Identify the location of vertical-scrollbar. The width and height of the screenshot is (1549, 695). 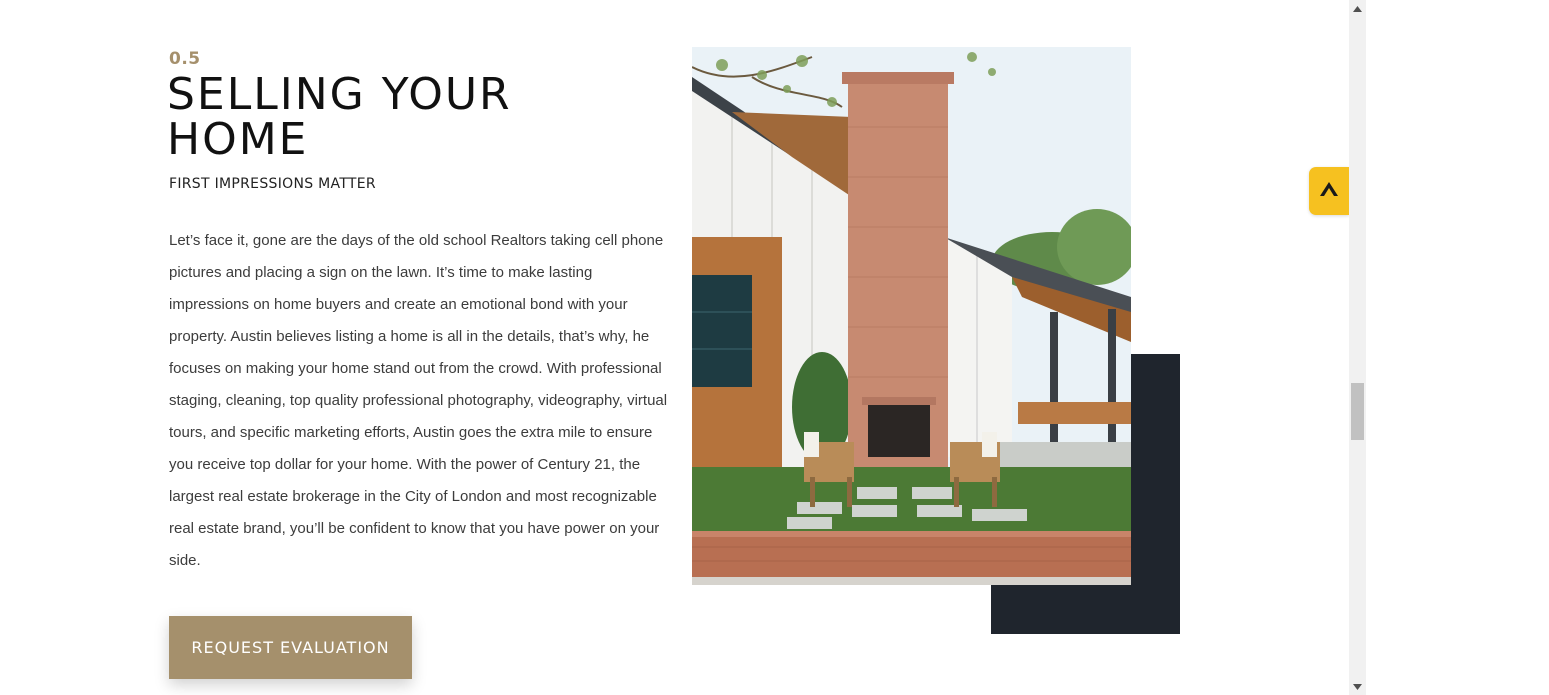
(1357, 347).